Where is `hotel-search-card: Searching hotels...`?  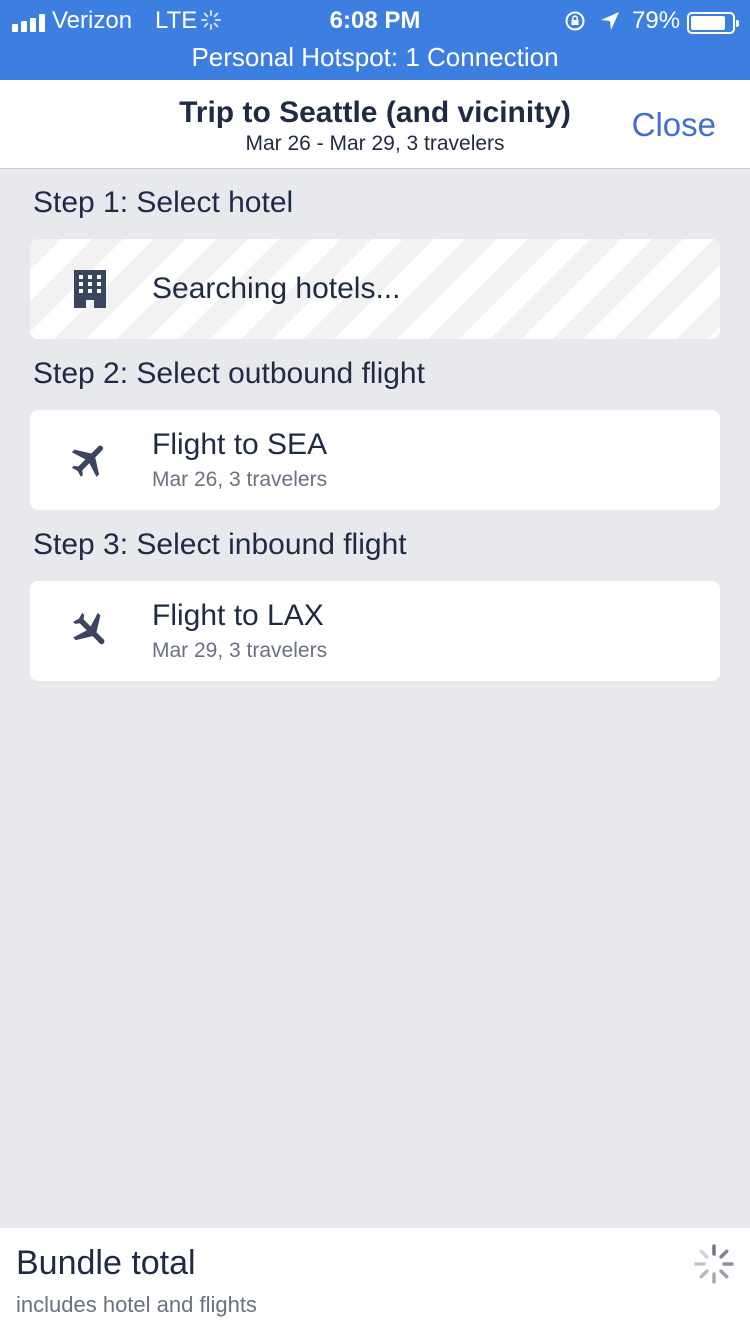 hotel-search-card: Searching hotels... is located at coordinates (375, 289).